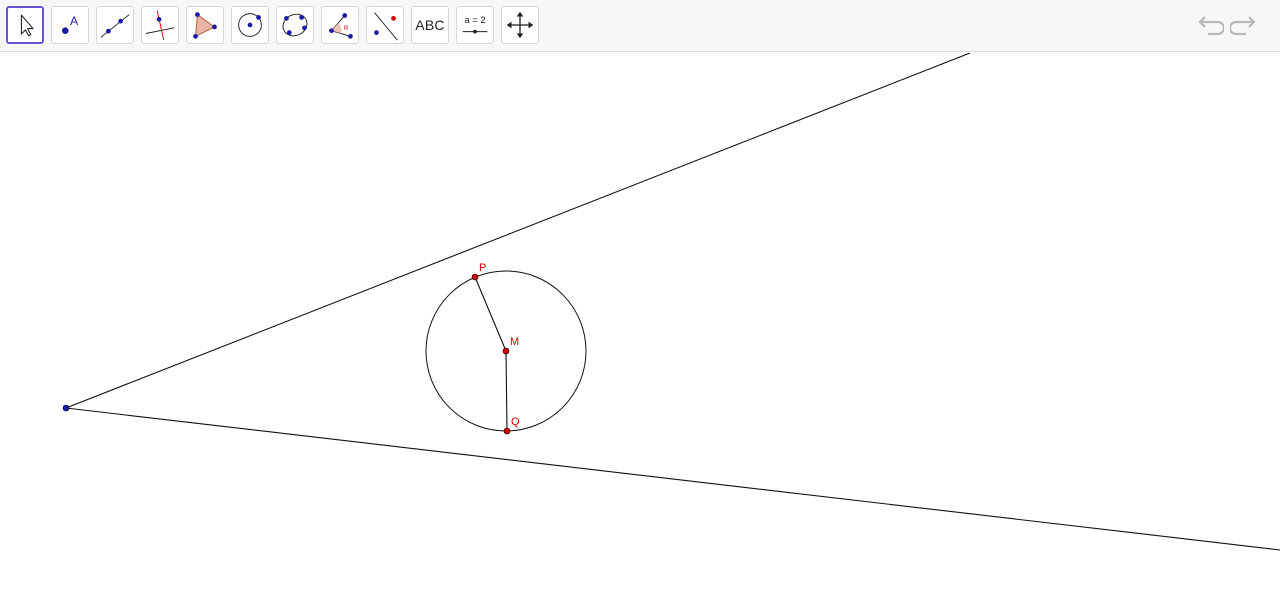 This screenshot has height=605, width=1280. Describe the element at coordinates (515, 422) in the screenshot. I see `label-q: Q` at that location.